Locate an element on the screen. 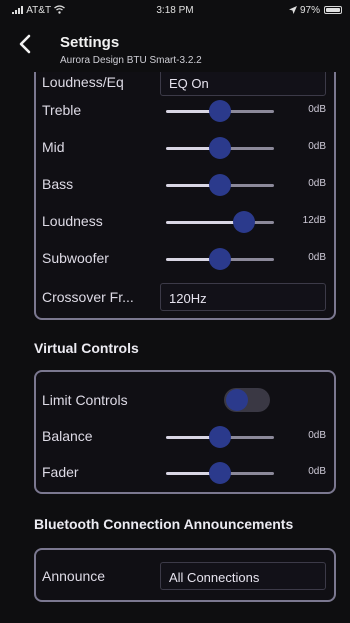 The image size is (350, 623). balance-row: Balance 0dB is located at coordinates (184, 436).